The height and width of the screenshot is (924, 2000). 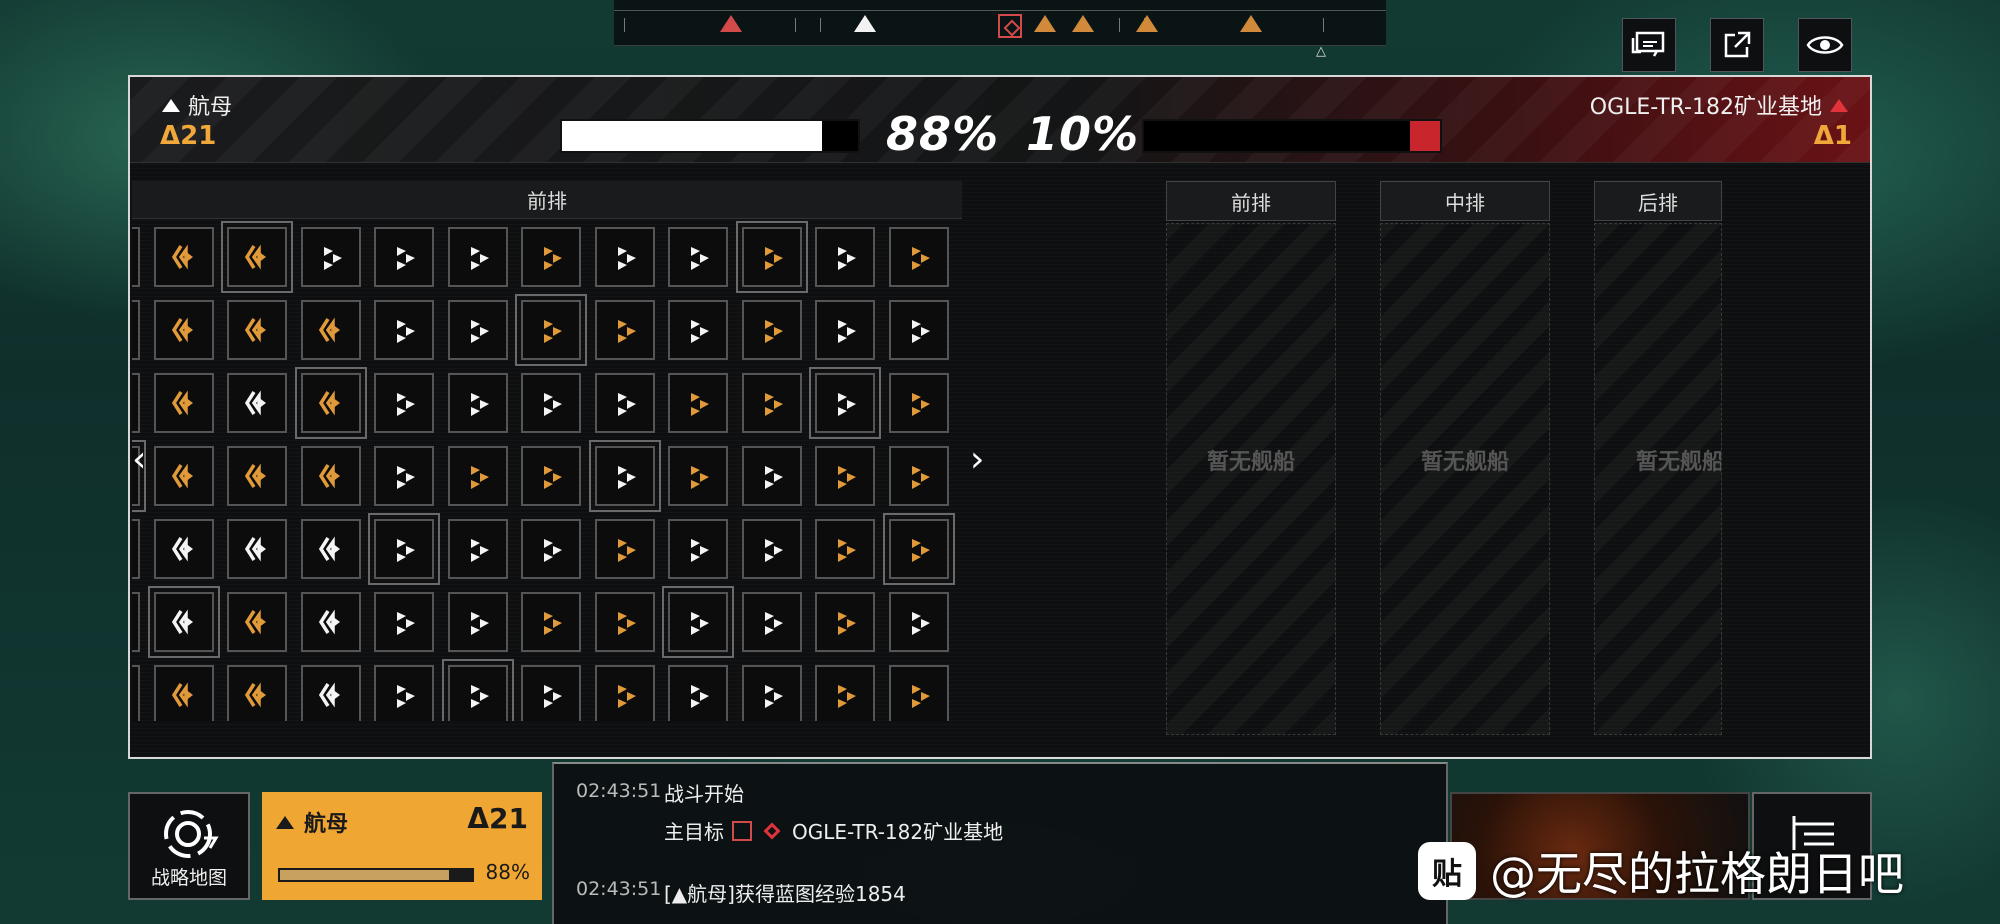 I want to click on scroll-right-arrow-icon: ›, so click(x=977, y=459).